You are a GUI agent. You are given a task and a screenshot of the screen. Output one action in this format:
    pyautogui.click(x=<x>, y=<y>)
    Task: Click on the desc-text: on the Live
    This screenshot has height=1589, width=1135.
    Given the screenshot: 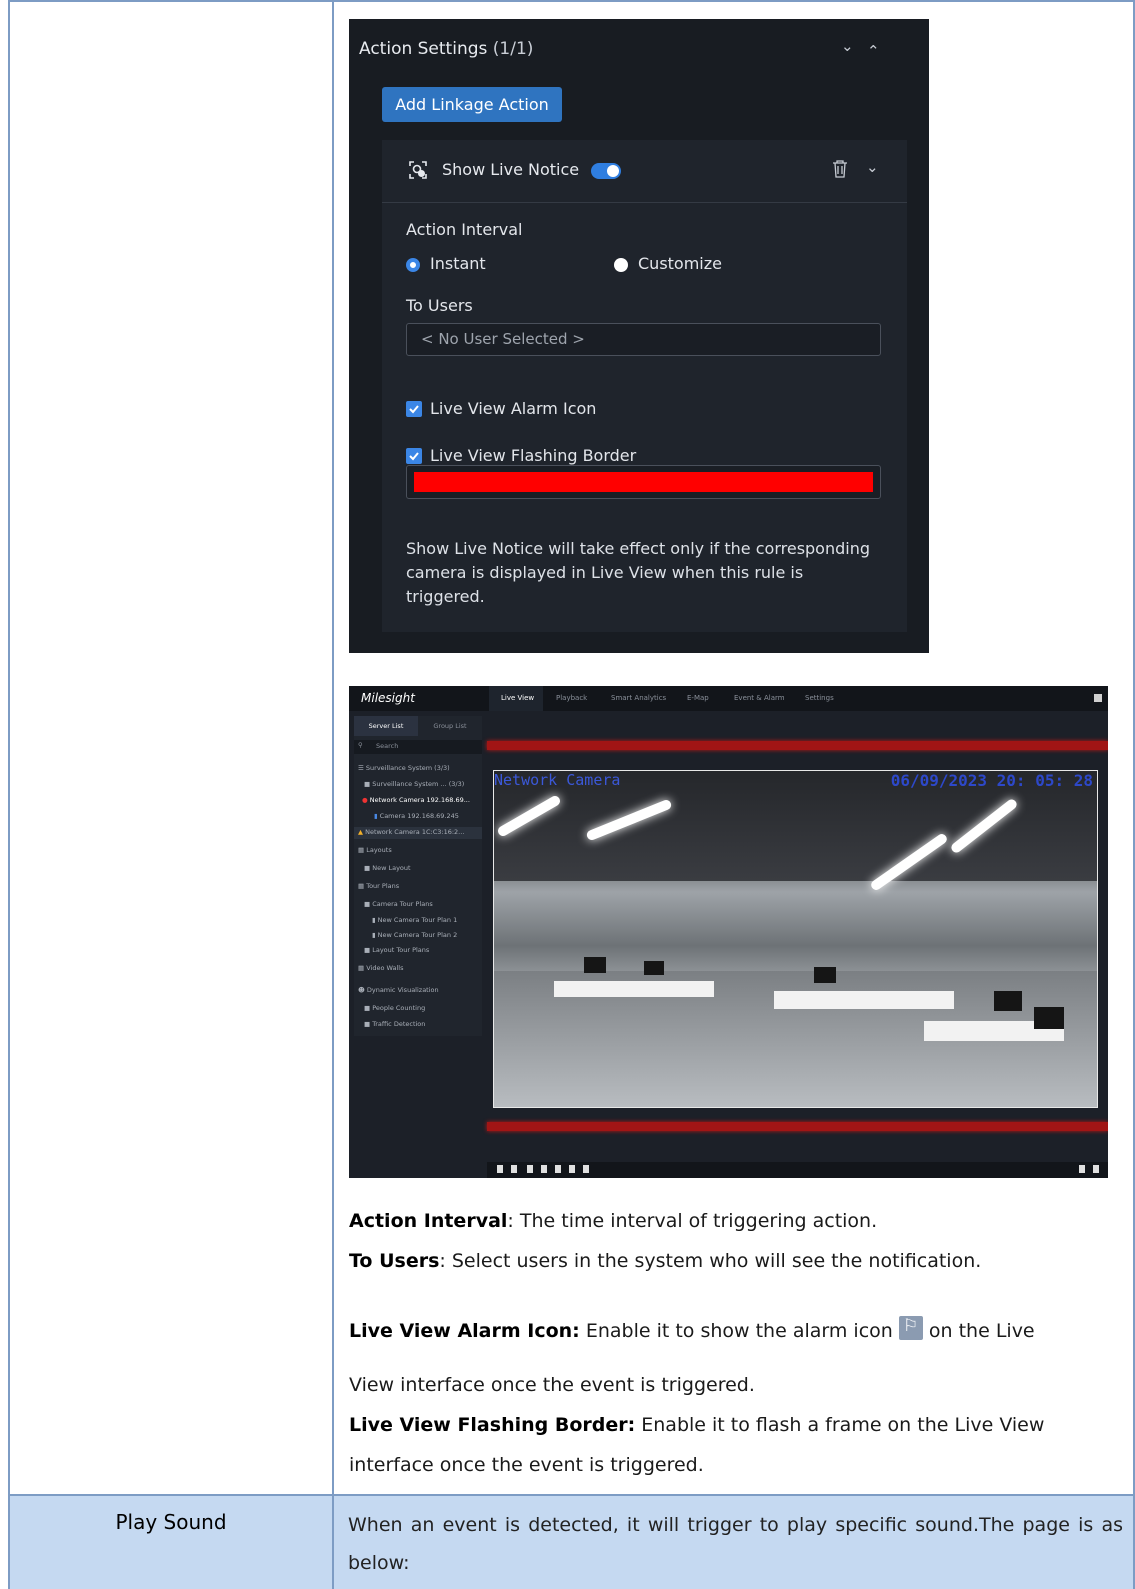 What is the action you would take?
    pyautogui.click(x=978, y=1331)
    